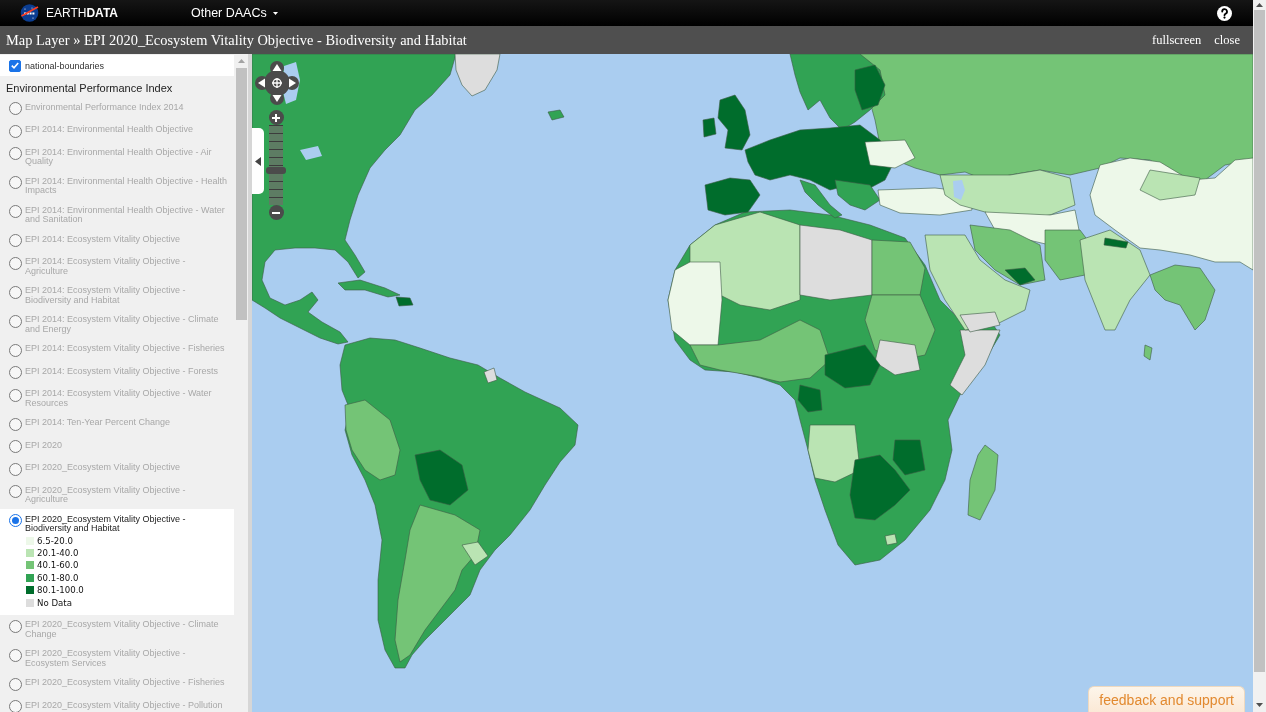 The image size is (1266, 712). What do you see at coordinates (261, 83) in the screenshot?
I see `arrow-left-icon` at bounding box center [261, 83].